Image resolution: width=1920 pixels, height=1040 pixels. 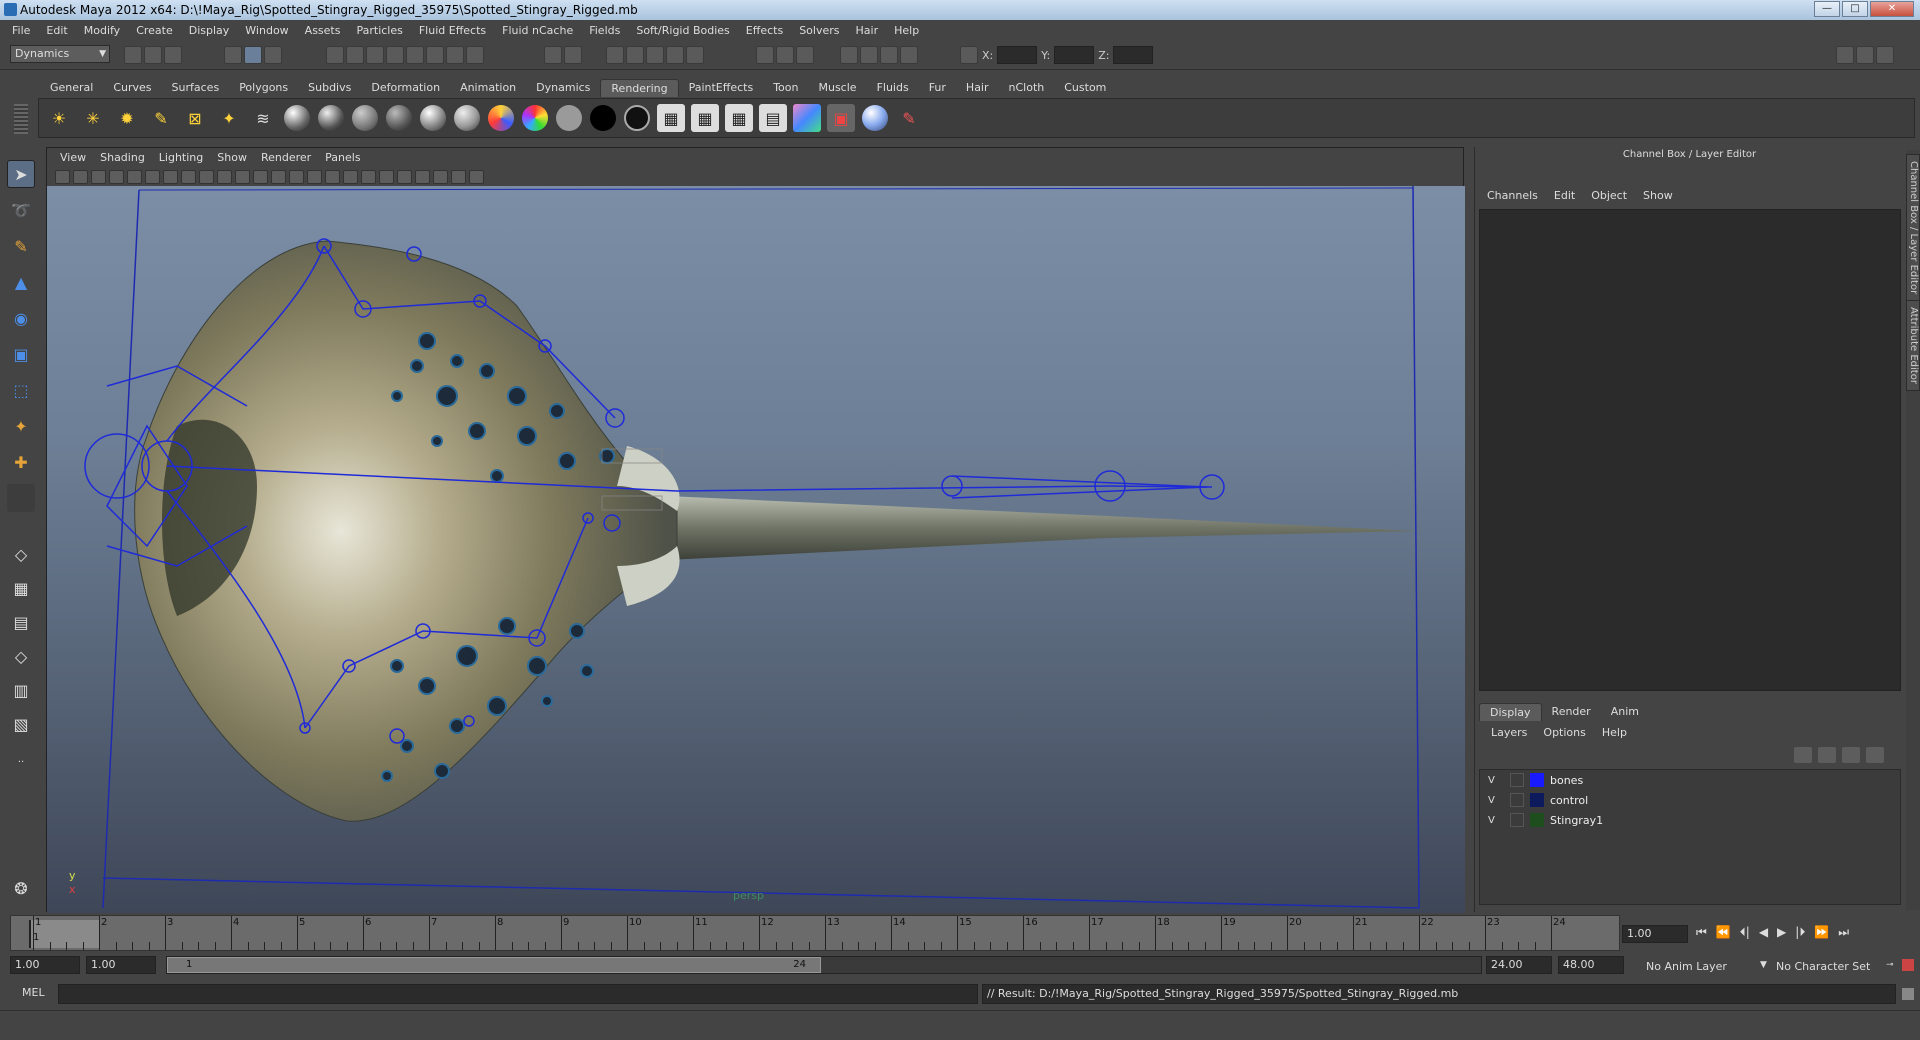 What do you see at coordinates (764, 30) in the screenshot?
I see `menu-effects: Effects` at bounding box center [764, 30].